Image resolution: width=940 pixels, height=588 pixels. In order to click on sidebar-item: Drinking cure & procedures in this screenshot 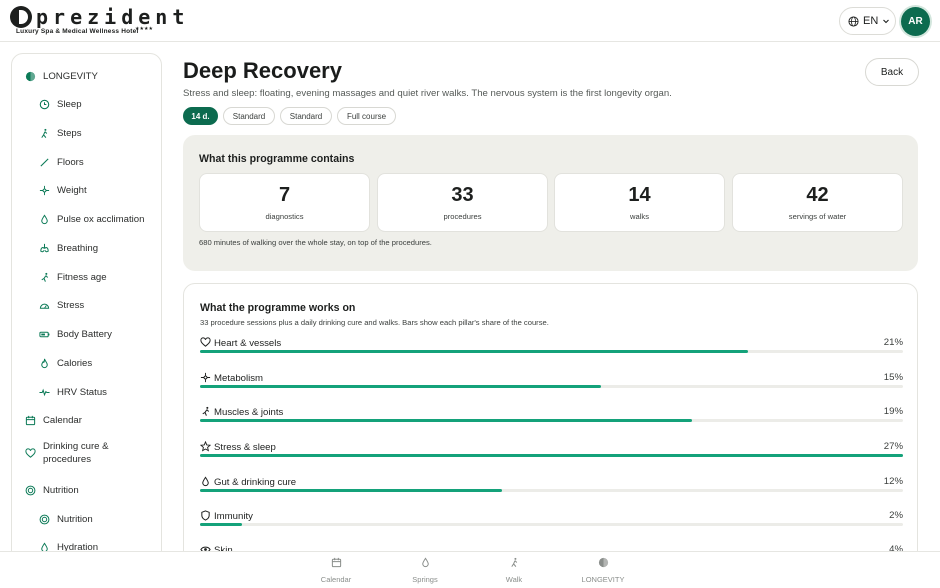, I will do `click(86, 453)`.